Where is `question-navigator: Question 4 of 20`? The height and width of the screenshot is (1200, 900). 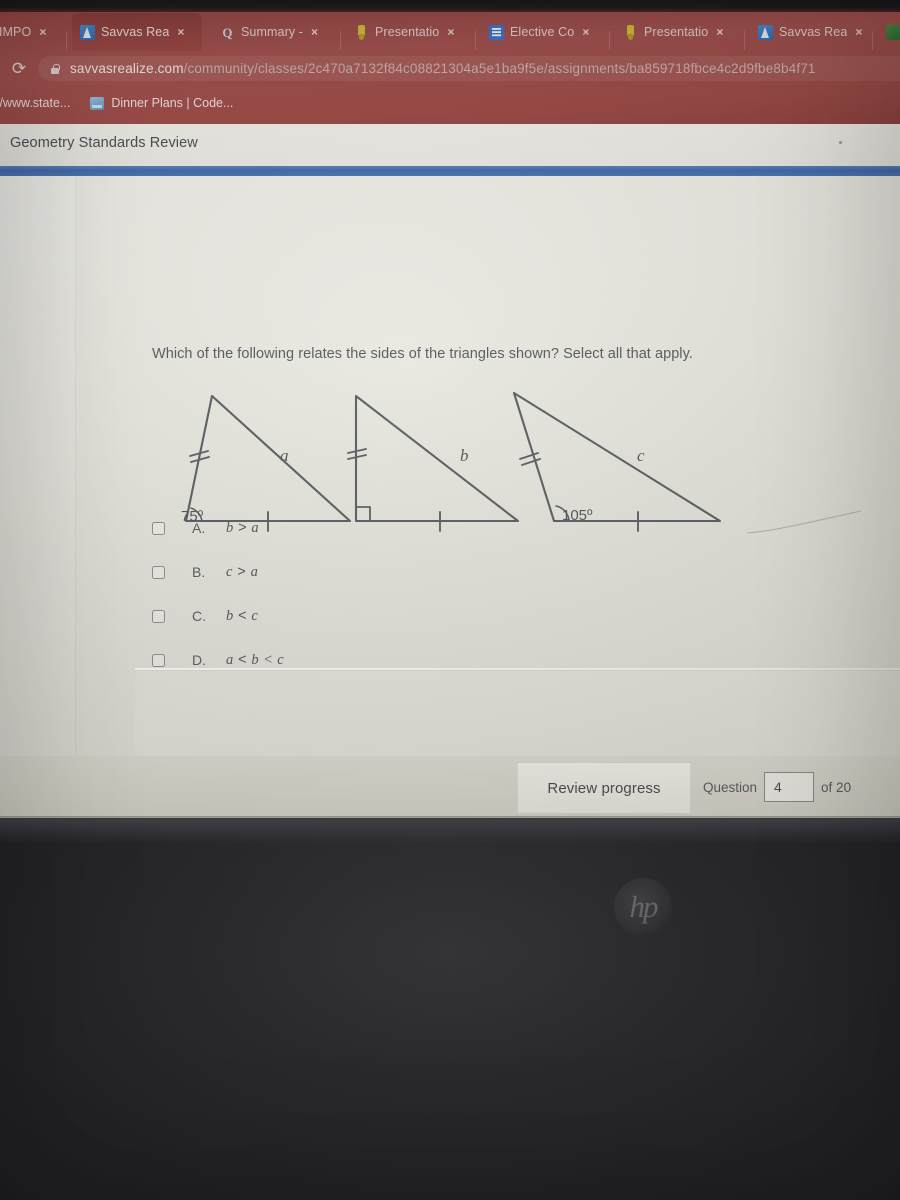 question-navigator: Question 4 of 20 is located at coordinates (777, 787).